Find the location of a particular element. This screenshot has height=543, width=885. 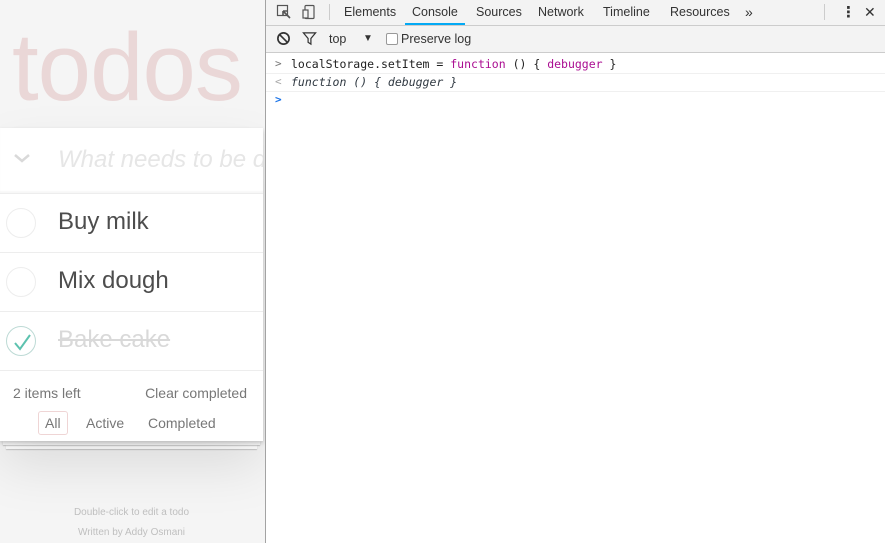

tab-elements: Elements is located at coordinates (370, 12).